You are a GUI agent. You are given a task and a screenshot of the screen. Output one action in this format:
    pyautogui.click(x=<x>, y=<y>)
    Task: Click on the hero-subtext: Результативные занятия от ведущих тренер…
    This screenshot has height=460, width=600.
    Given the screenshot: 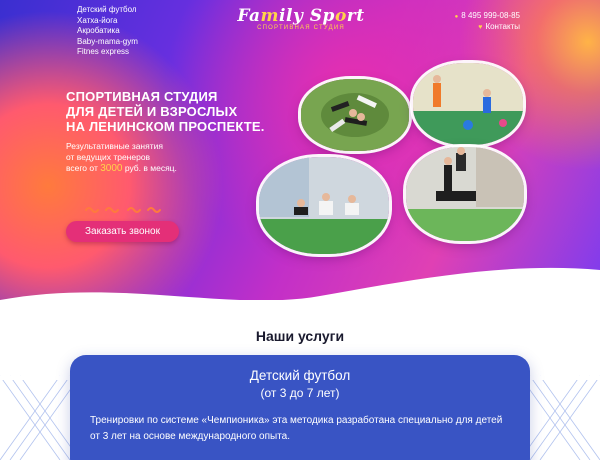 What is the action you would take?
    pyautogui.click(x=121, y=157)
    